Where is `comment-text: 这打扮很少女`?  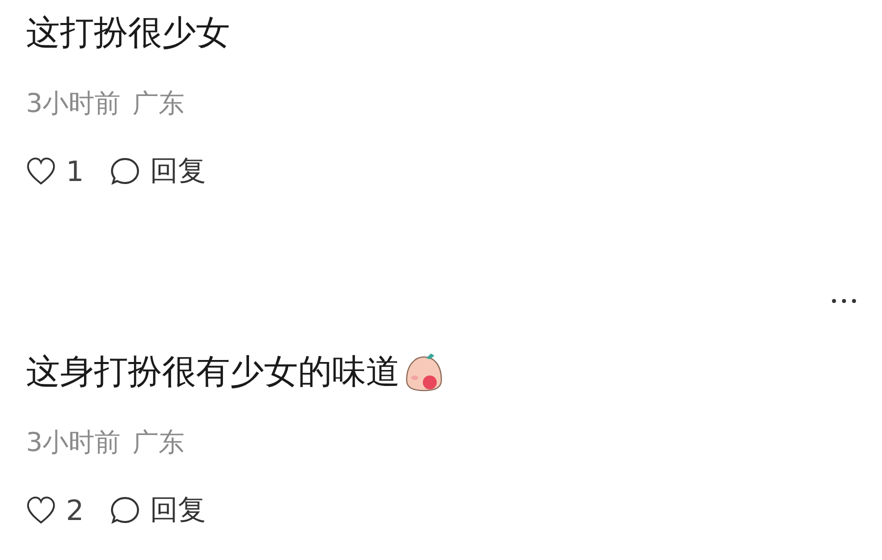 comment-text: 这打扮很少女 is located at coordinates (128, 33).